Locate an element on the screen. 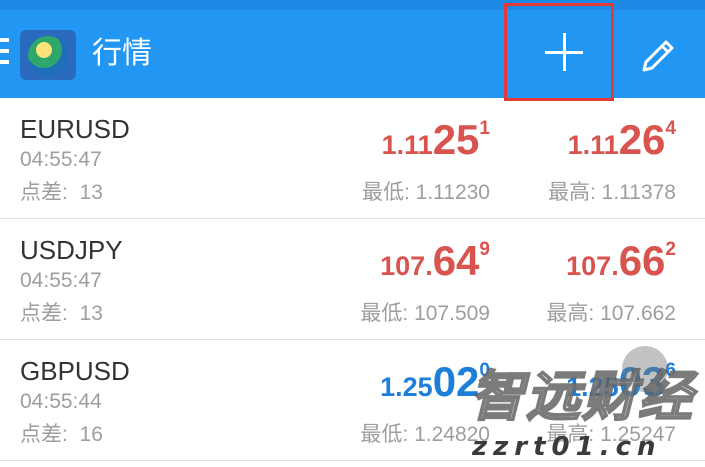 This screenshot has height=467, width=705. high-price: 最高: 1.11378 is located at coordinates (611, 192).